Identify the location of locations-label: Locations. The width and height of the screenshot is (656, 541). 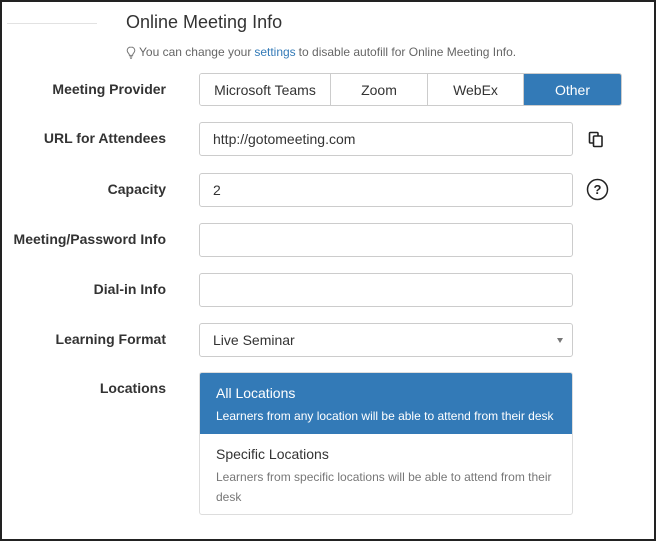
(132, 388).